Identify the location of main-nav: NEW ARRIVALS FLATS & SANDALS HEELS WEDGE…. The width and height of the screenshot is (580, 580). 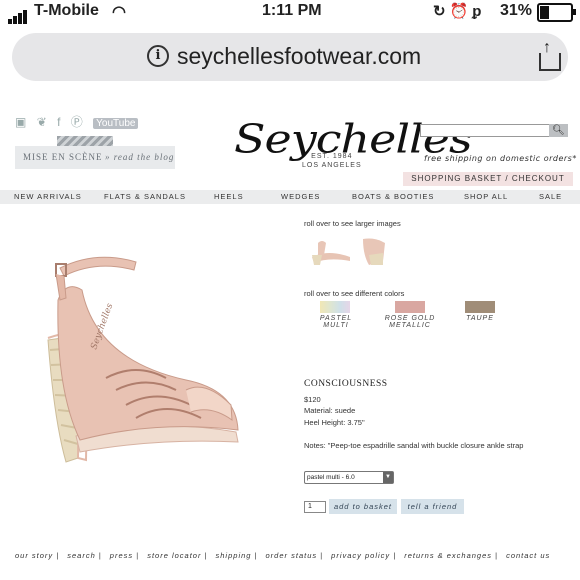
(290, 197).